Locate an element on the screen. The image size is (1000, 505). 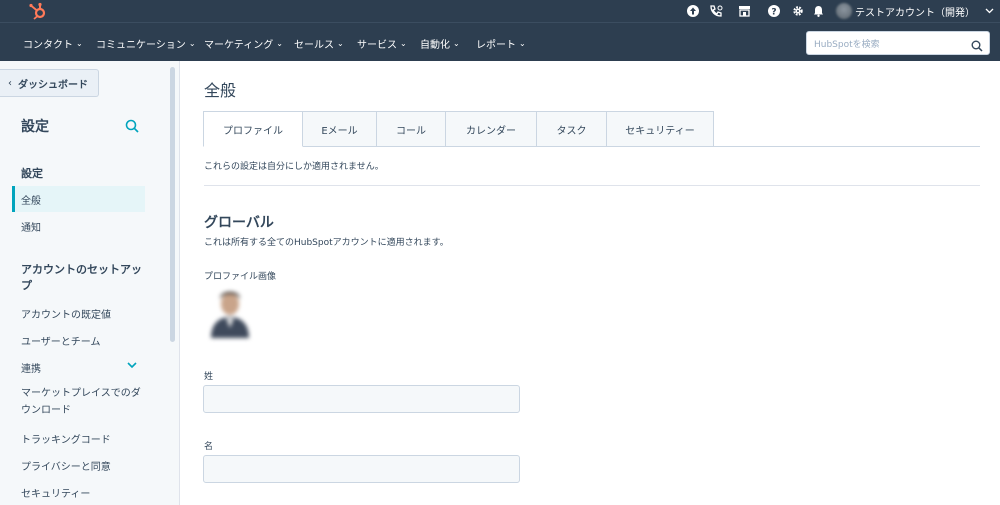
sidebar-title: 設定 is located at coordinates (35, 127).